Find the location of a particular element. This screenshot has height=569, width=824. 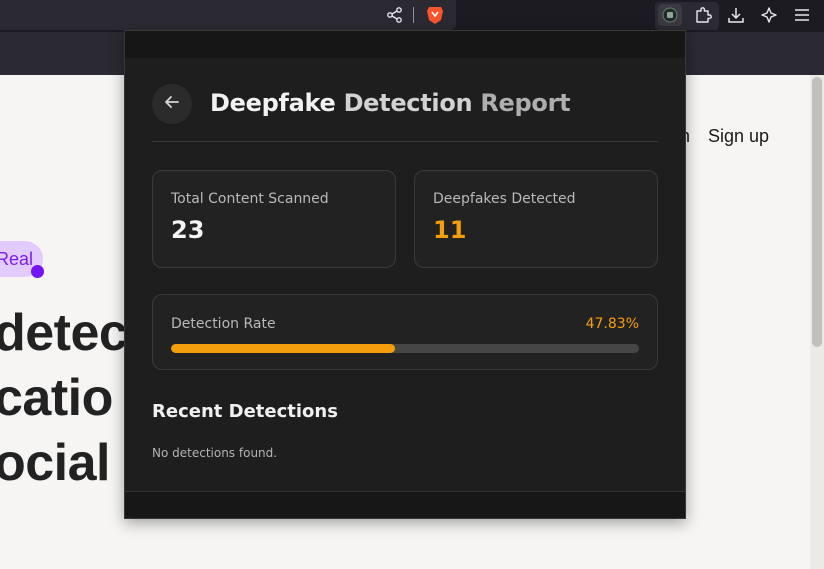

detection-rate-label: Detection Rate is located at coordinates (223, 324).